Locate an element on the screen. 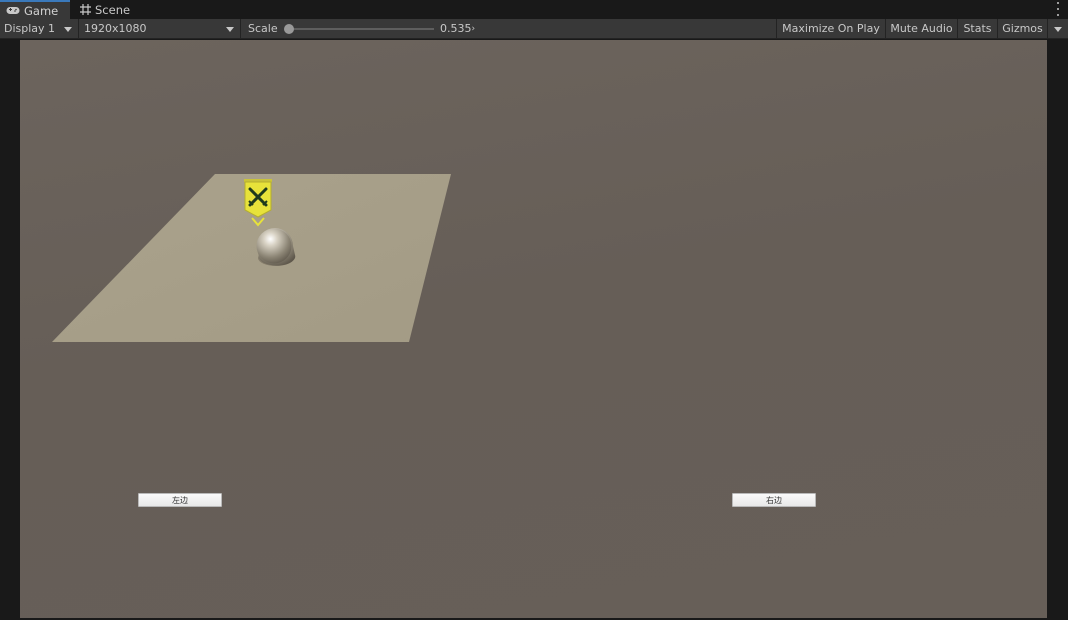  scale-value-text: 0.535 is located at coordinates (456, 28).